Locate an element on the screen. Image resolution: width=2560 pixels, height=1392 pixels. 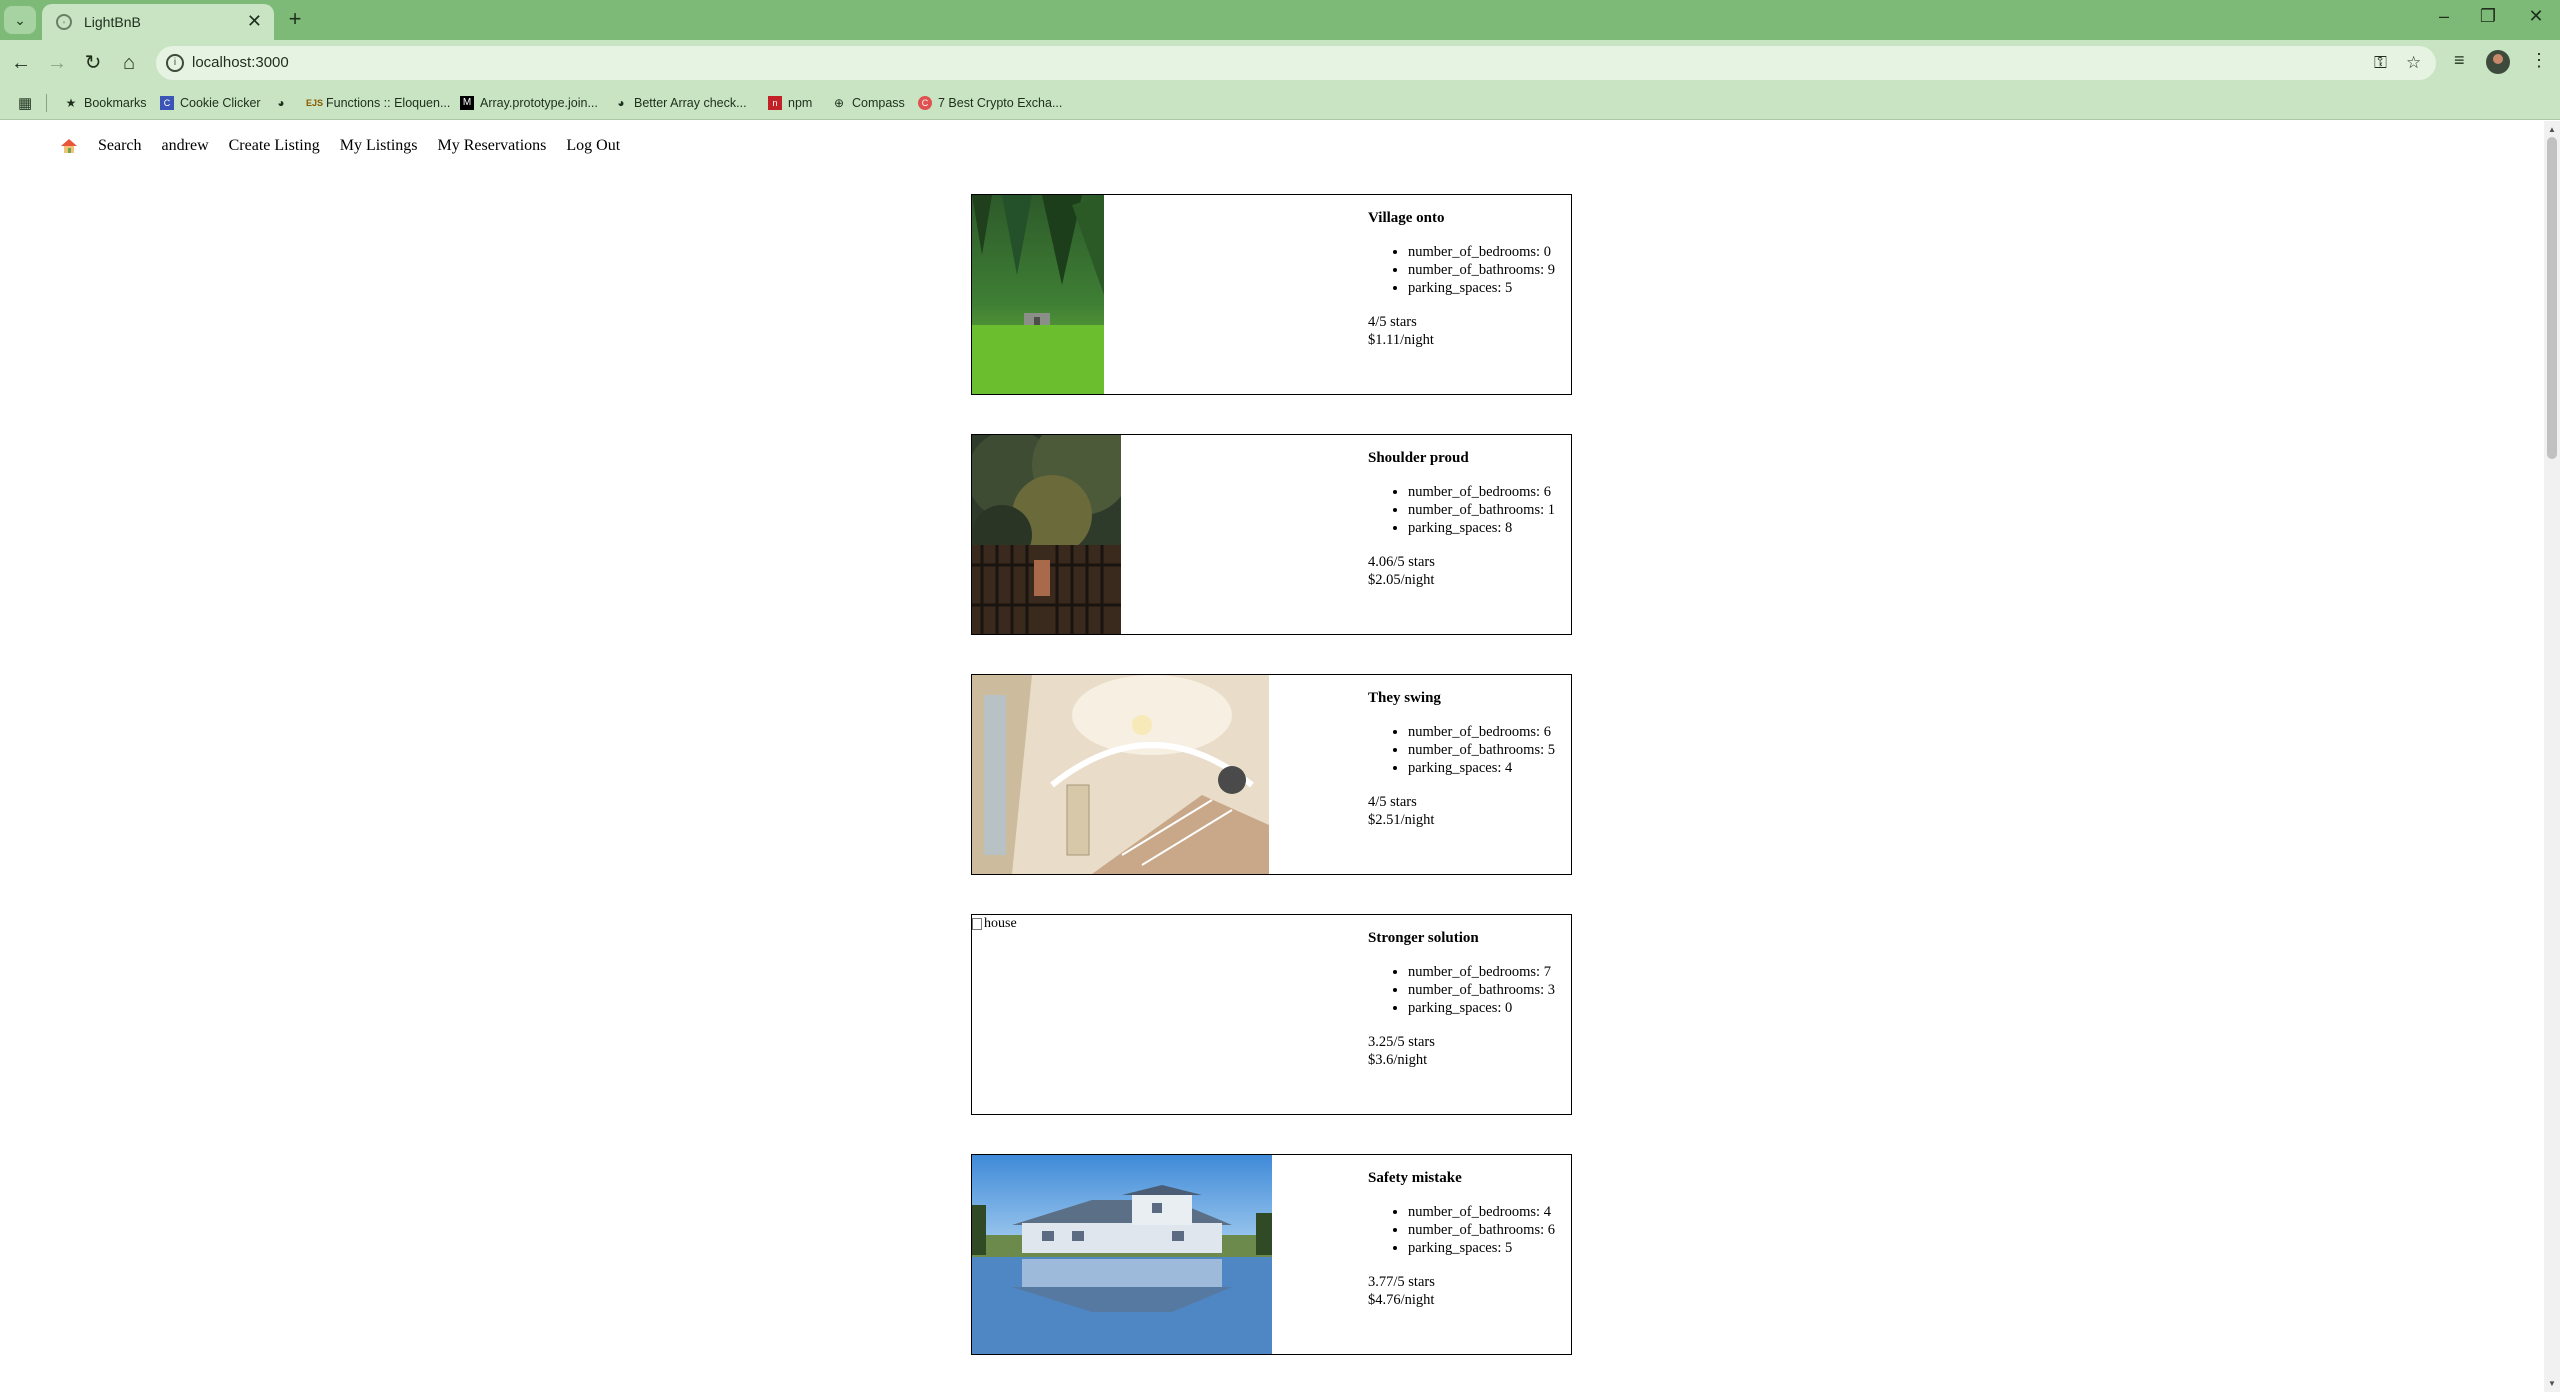
bookmark-item: n npm is located at coordinates (790, 103).